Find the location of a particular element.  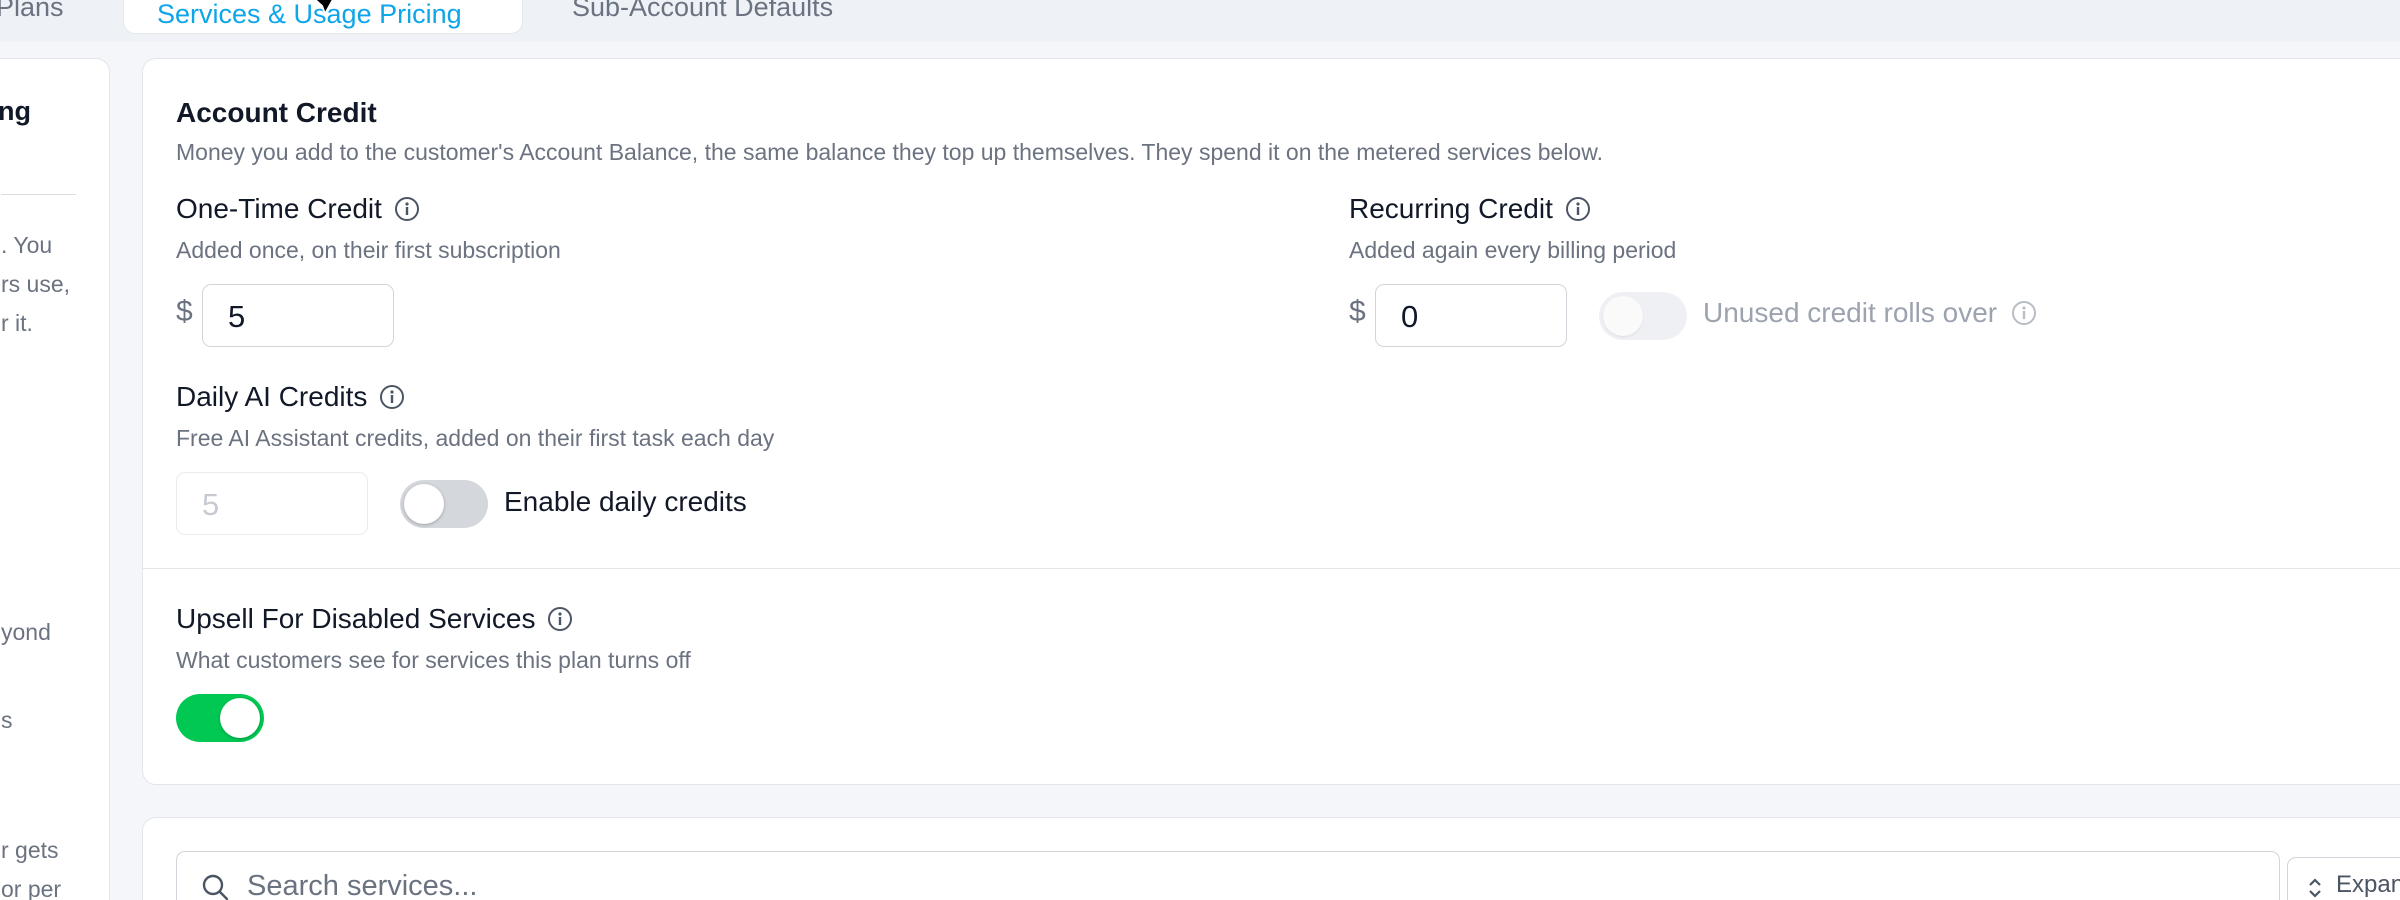

recurring-credit-input: 0 is located at coordinates (1471, 315).